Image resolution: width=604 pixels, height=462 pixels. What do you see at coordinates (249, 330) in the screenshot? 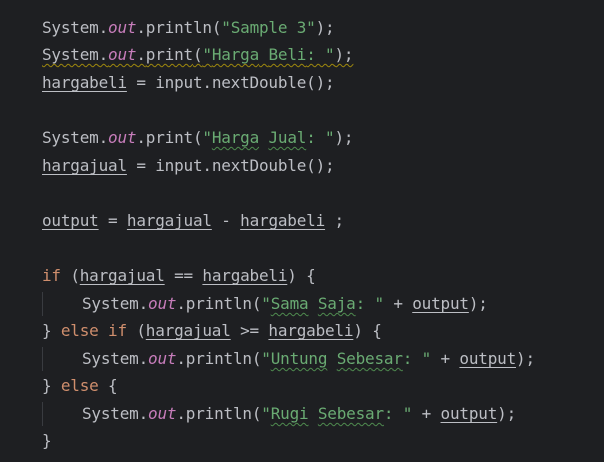
I see `gte-op: >=` at bounding box center [249, 330].